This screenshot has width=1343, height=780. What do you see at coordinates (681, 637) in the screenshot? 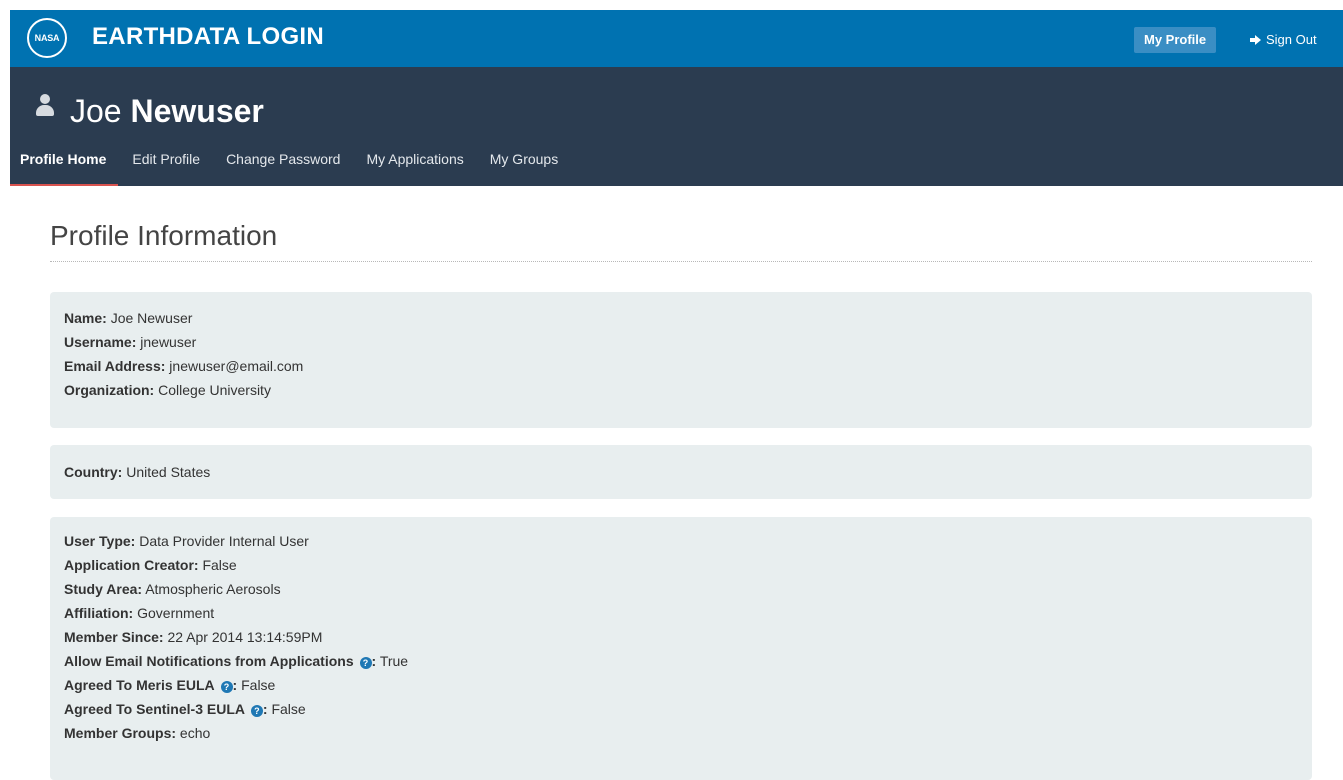
I see `member-since-row: Member Since: 22 Apr 2014 13:14:59PM` at bounding box center [681, 637].